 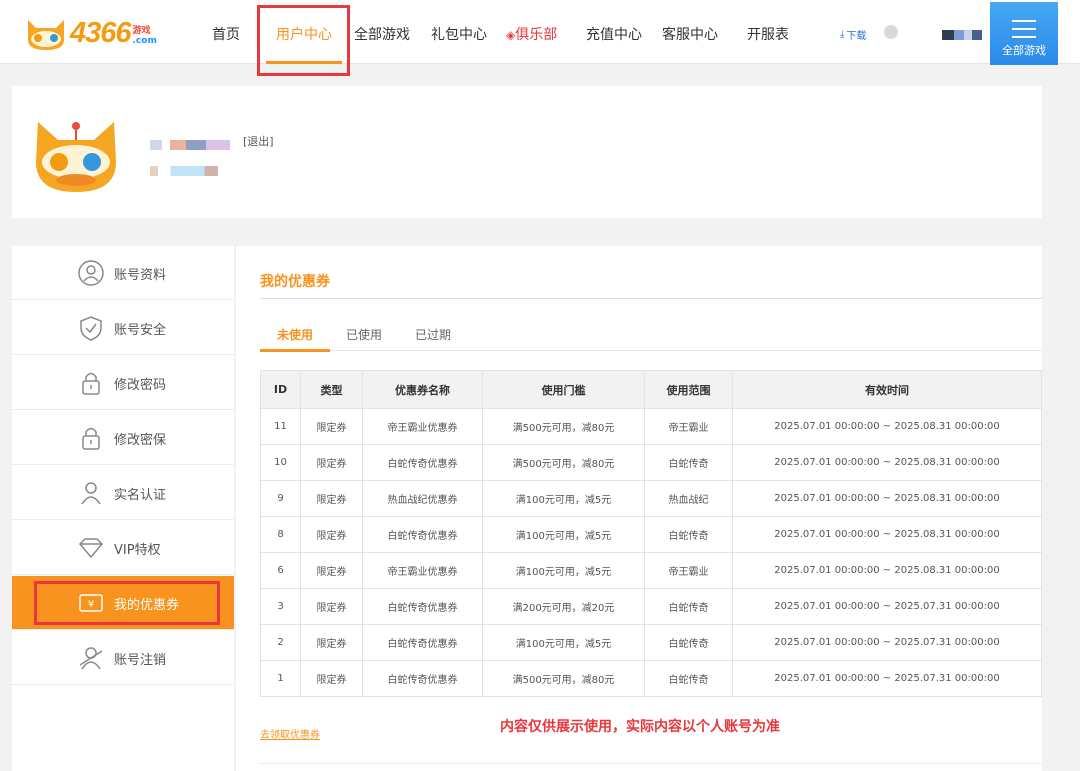 What do you see at coordinates (1024, 29) in the screenshot?
I see `menu-icon` at bounding box center [1024, 29].